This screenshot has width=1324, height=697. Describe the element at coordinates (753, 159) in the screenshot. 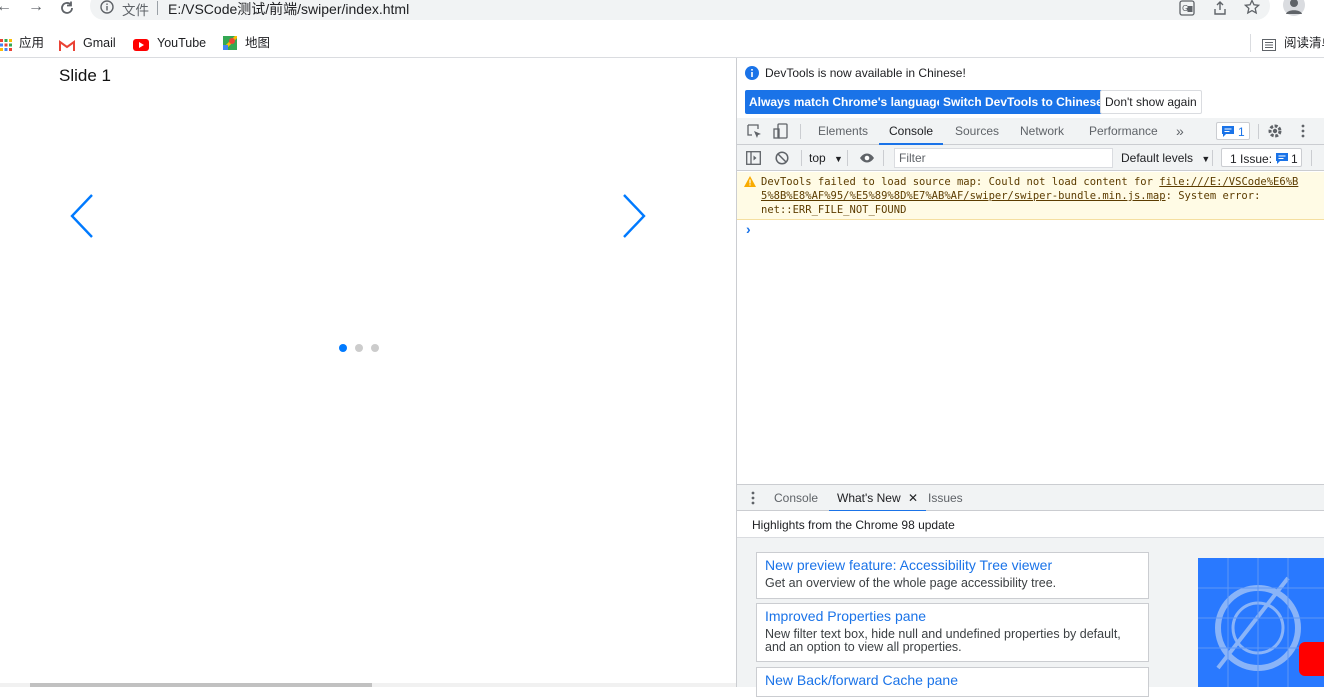

I see `show-sidebar-icon` at that location.